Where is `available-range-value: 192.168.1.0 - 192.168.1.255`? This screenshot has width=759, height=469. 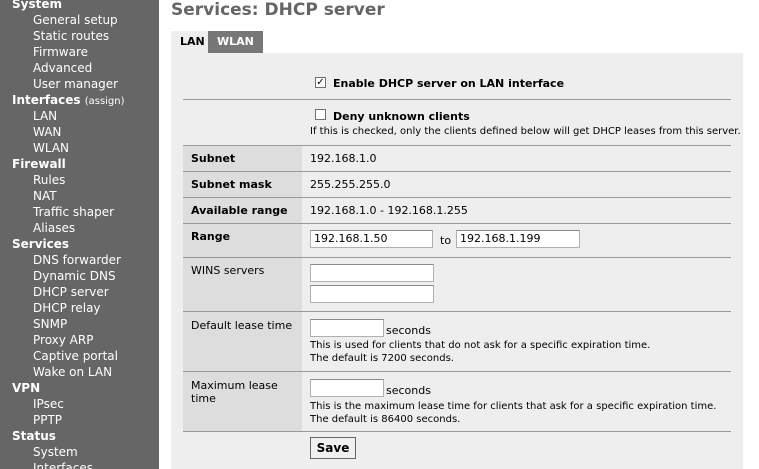
available-range-value: 192.168.1.0 - 192.168.1.255 is located at coordinates (389, 210).